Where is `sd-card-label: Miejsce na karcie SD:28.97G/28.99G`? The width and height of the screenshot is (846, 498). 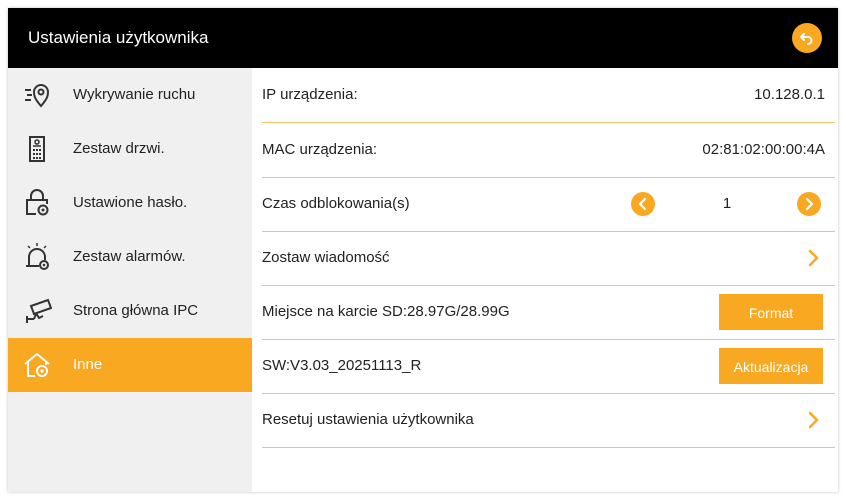 sd-card-label: Miejsce na karcie SD:28.97G/28.99G is located at coordinates (386, 311).